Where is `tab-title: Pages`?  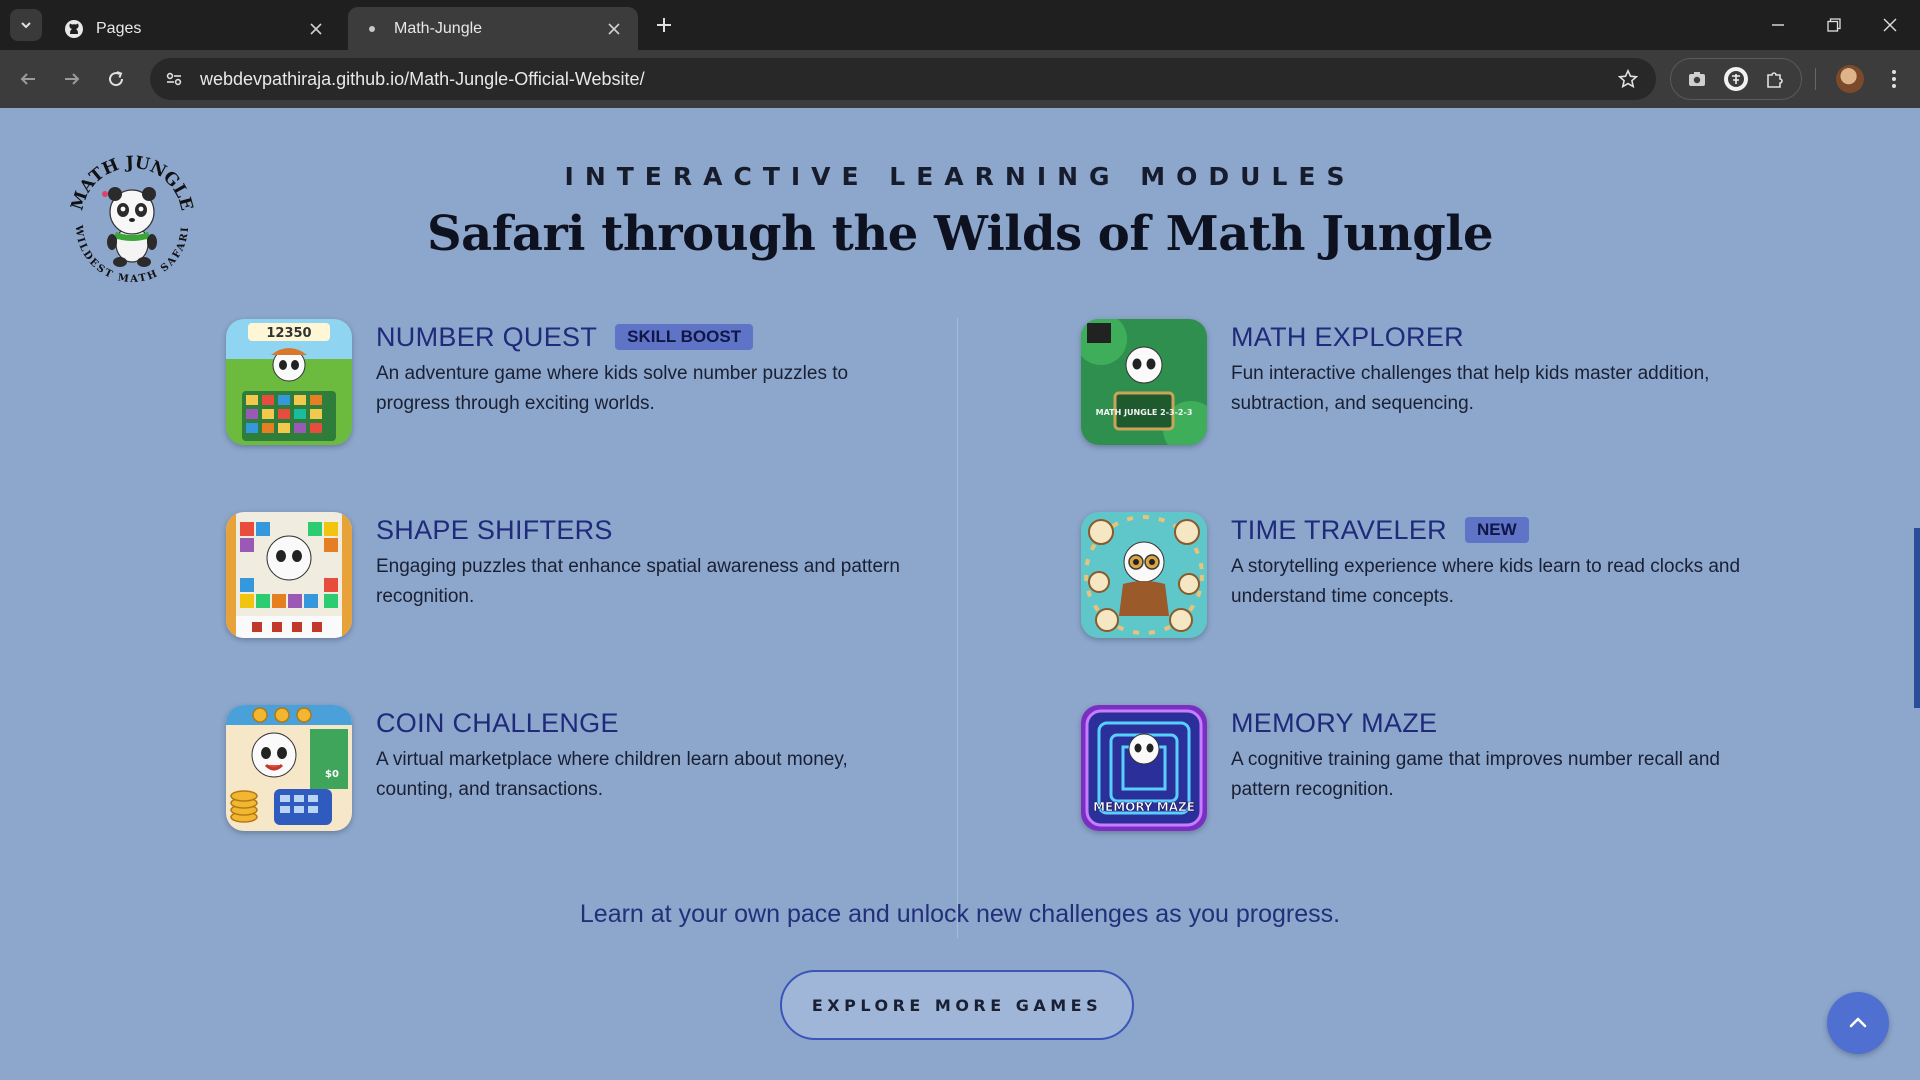
tab-title: Pages is located at coordinates (119, 28).